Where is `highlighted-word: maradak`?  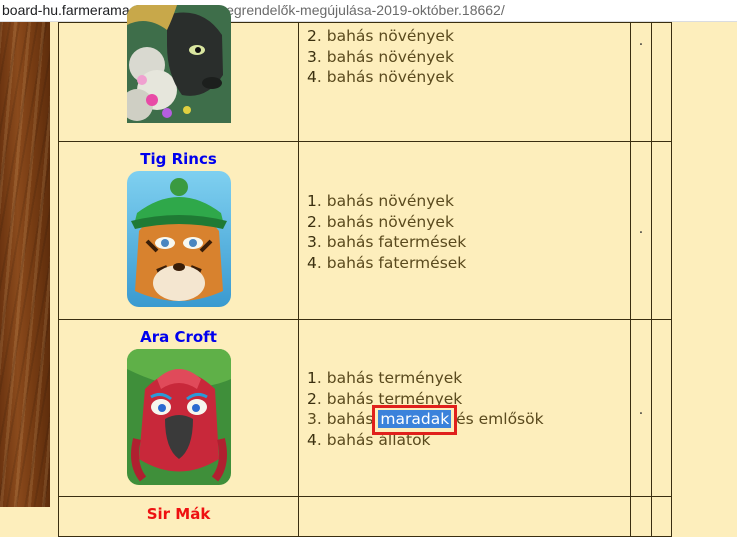
highlighted-word: maradak is located at coordinates (415, 420).